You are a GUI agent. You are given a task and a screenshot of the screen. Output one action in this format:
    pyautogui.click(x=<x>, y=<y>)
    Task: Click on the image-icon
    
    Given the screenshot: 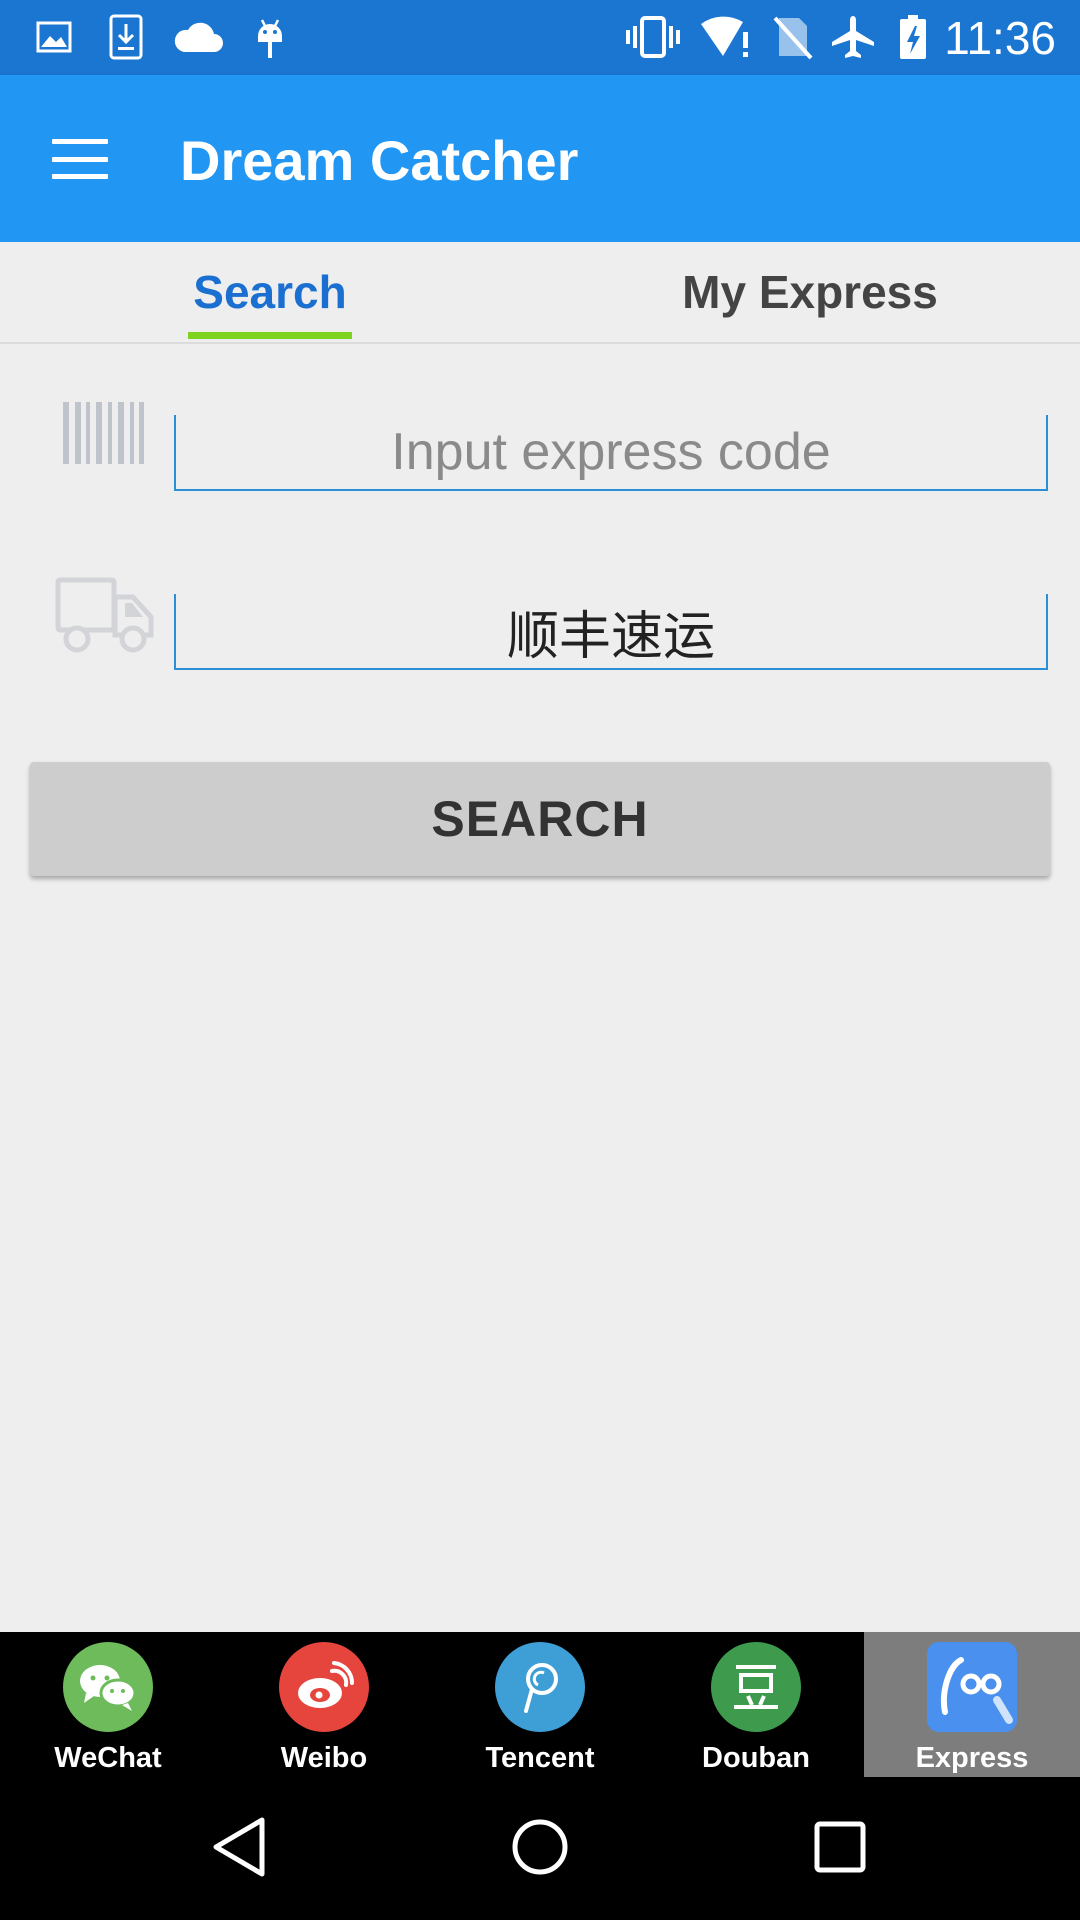 What is the action you would take?
    pyautogui.click(x=54, y=37)
    